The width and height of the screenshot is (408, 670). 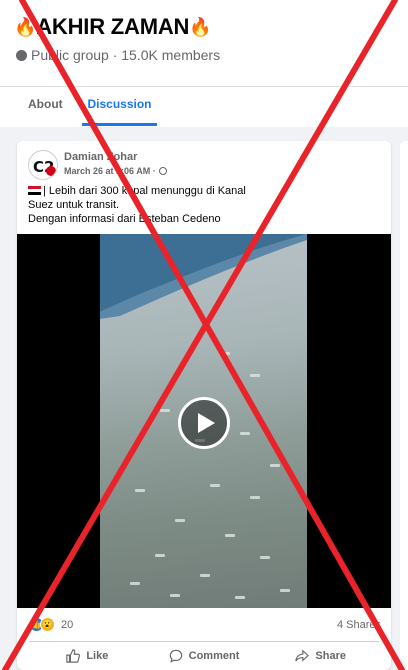 I want to click on post-timestamp: March 26 at 1:06 AM ·, so click(x=115, y=171).